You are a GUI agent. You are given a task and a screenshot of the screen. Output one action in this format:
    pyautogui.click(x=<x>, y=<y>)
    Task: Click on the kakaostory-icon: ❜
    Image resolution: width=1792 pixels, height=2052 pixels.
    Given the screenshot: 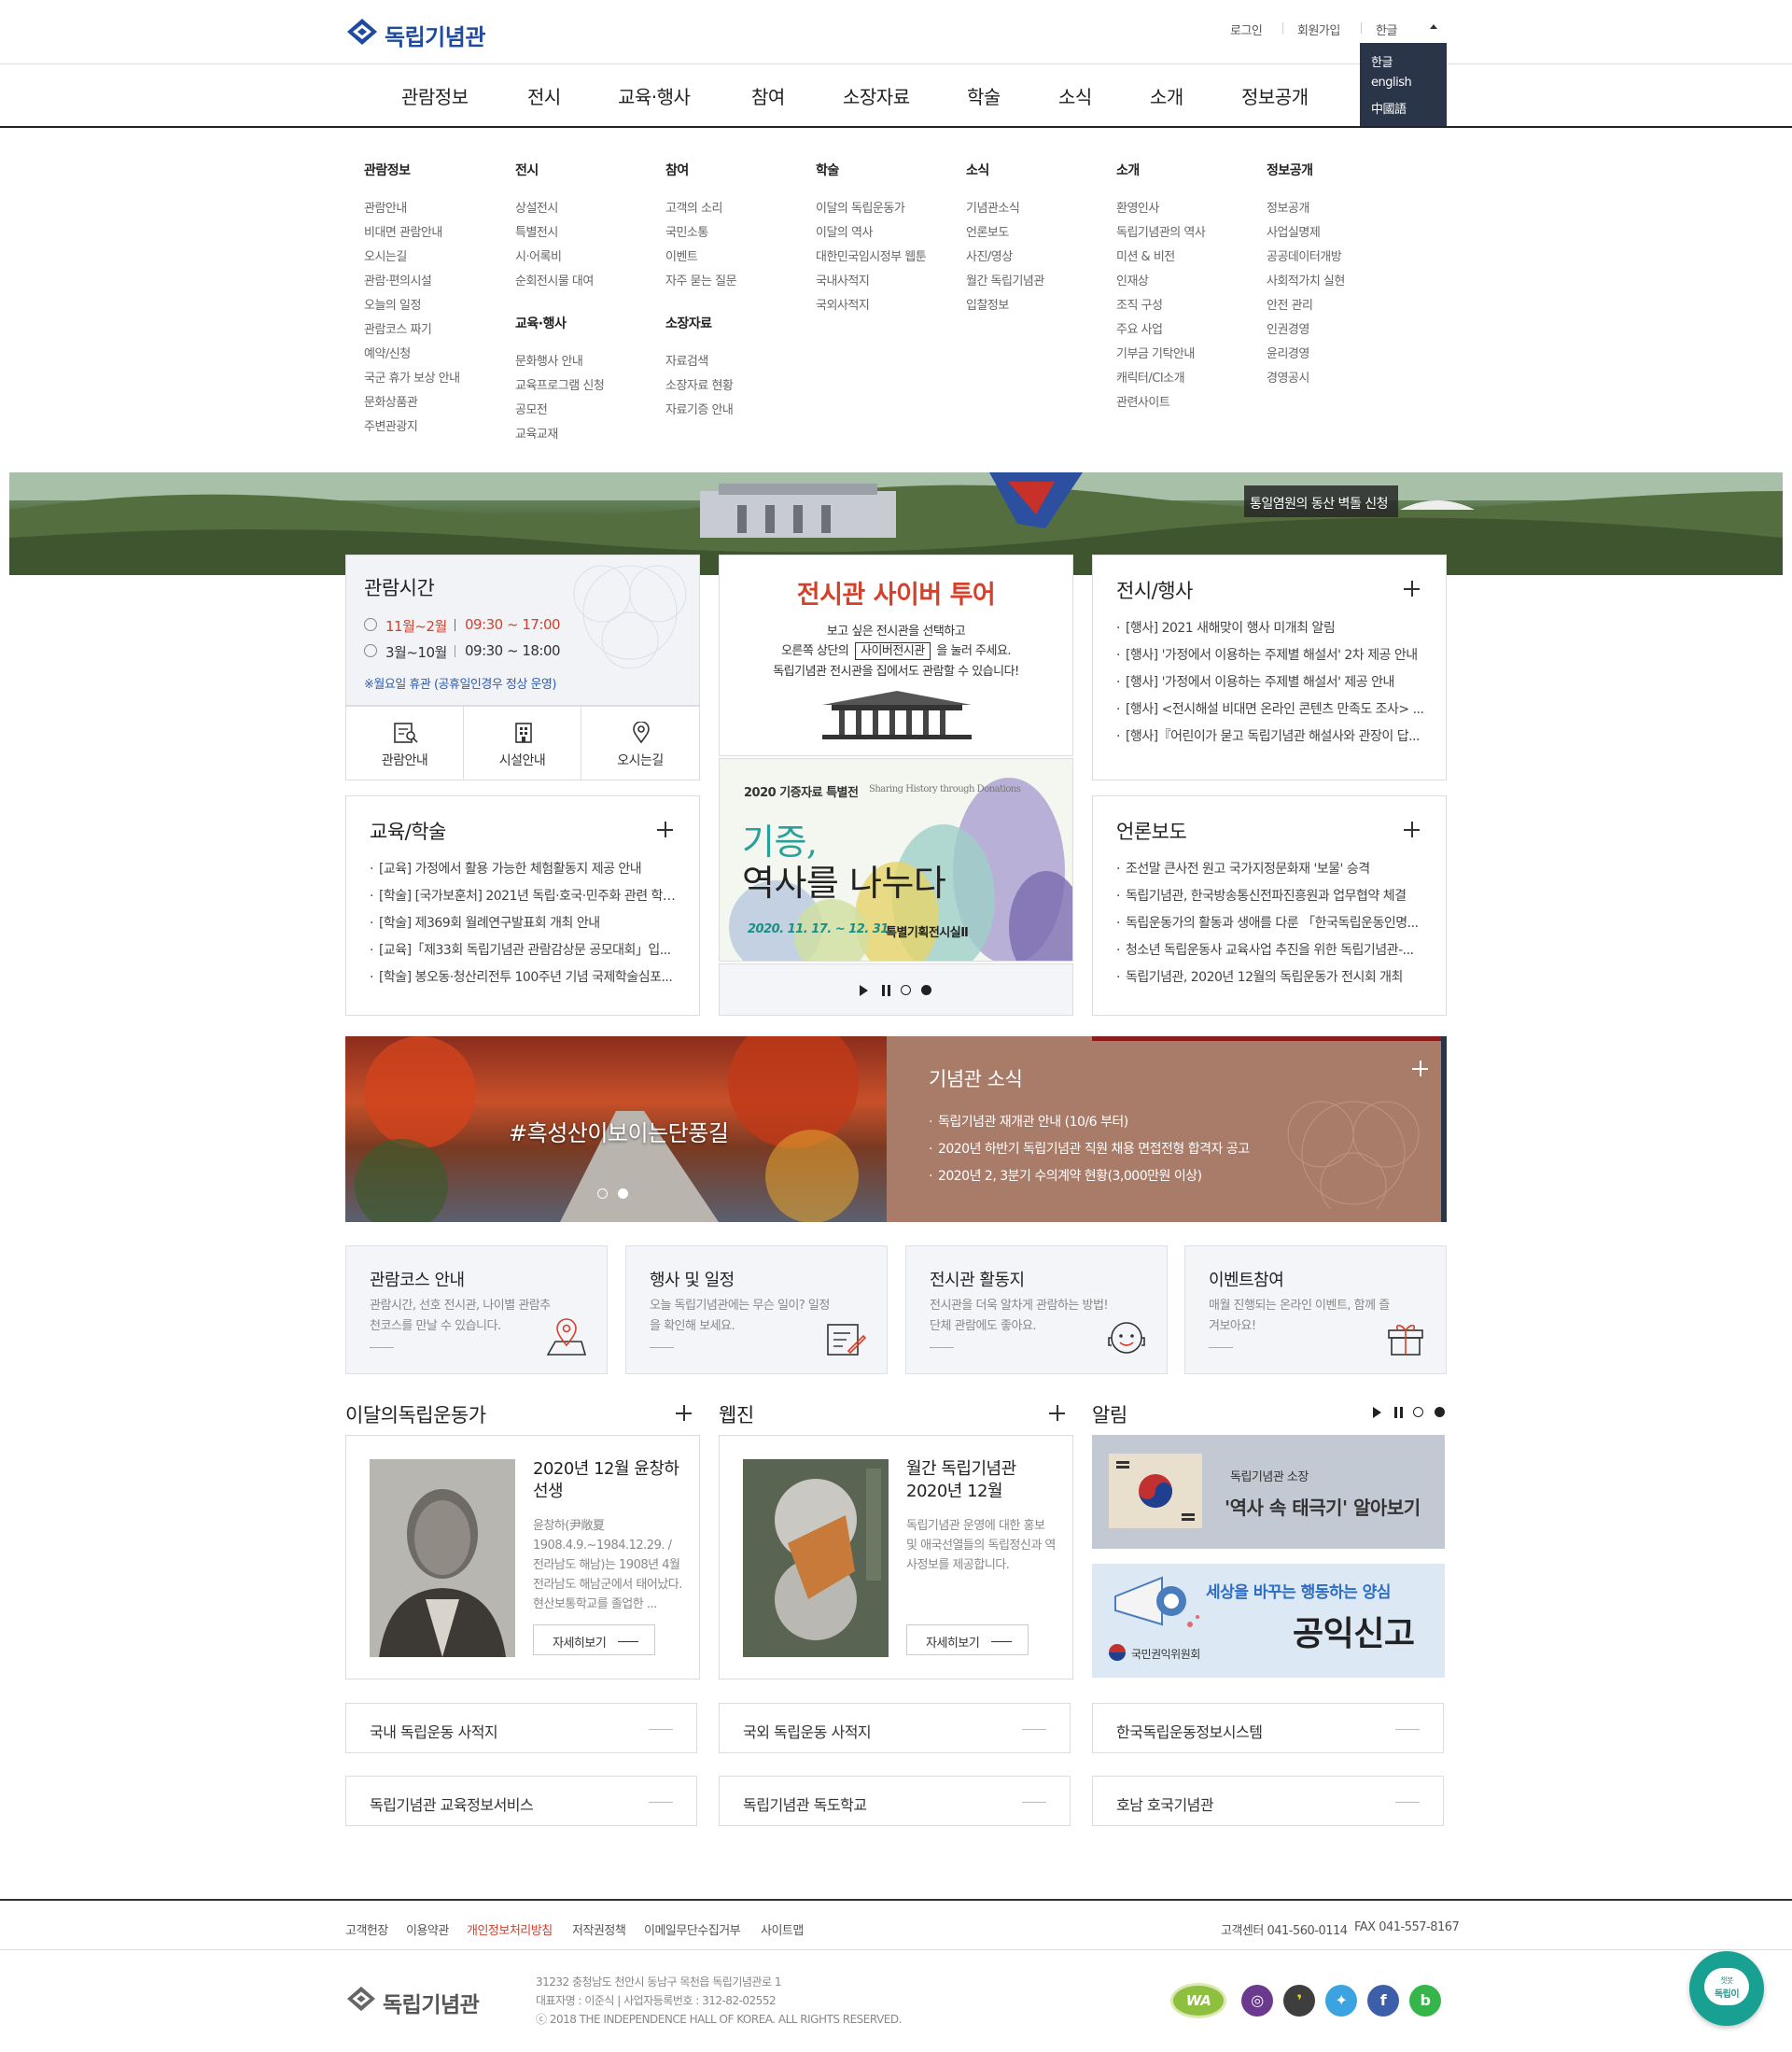 What is the action you would take?
    pyautogui.click(x=1299, y=2001)
    